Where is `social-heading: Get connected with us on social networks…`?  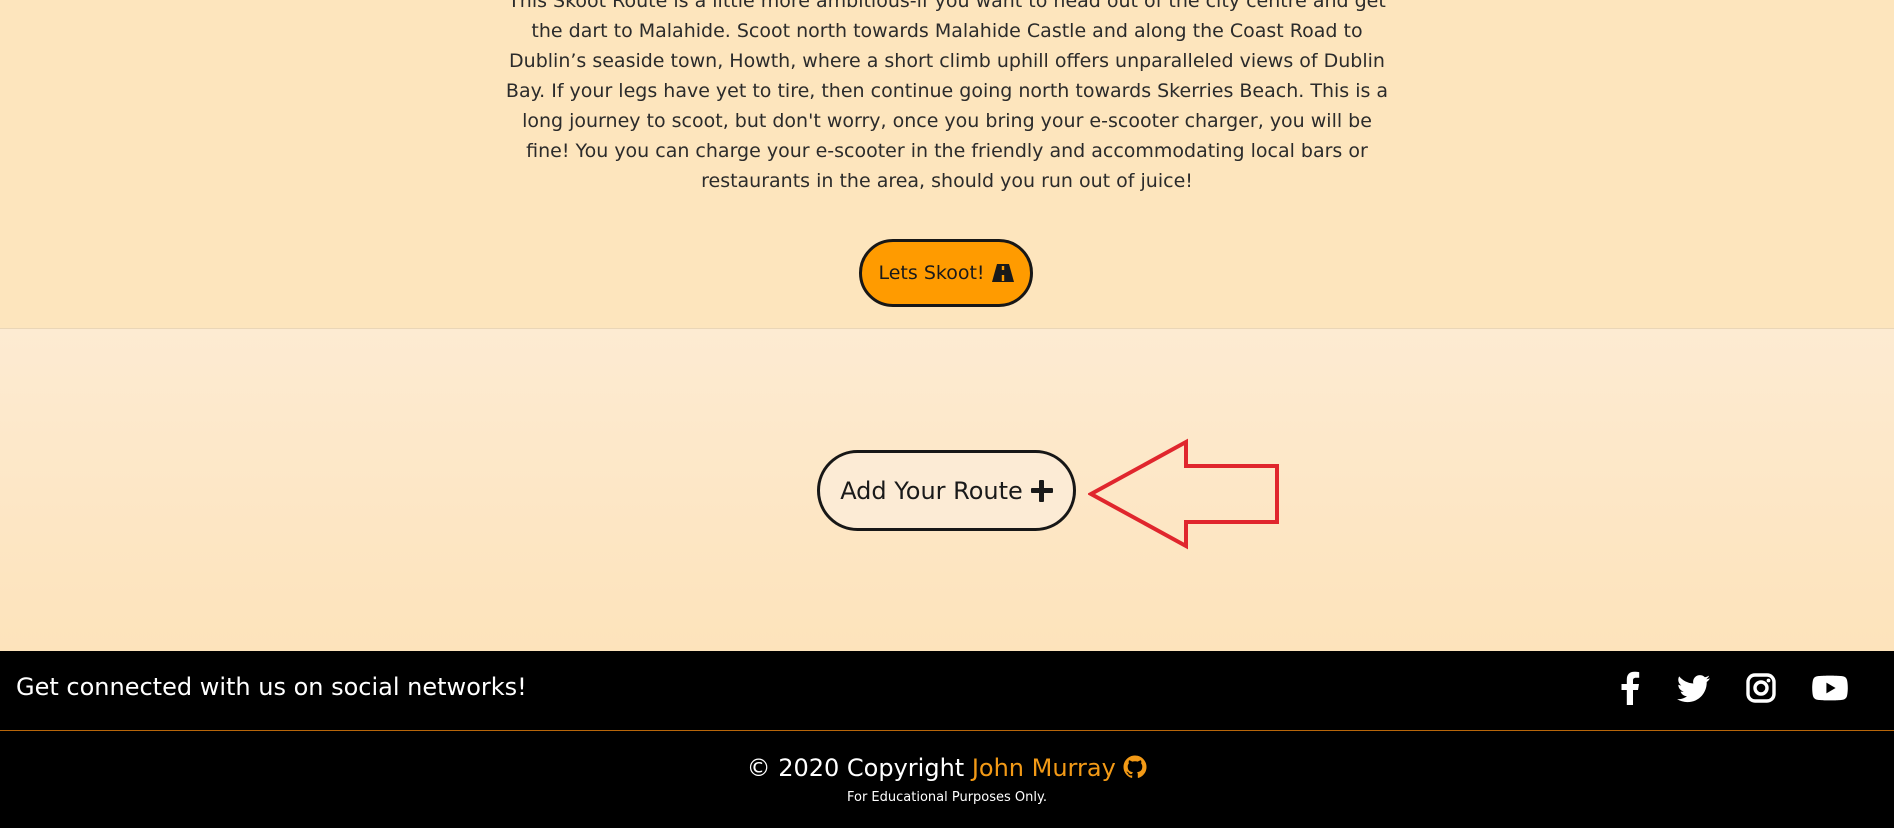 social-heading: Get connected with us on social networks… is located at coordinates (271, 687).